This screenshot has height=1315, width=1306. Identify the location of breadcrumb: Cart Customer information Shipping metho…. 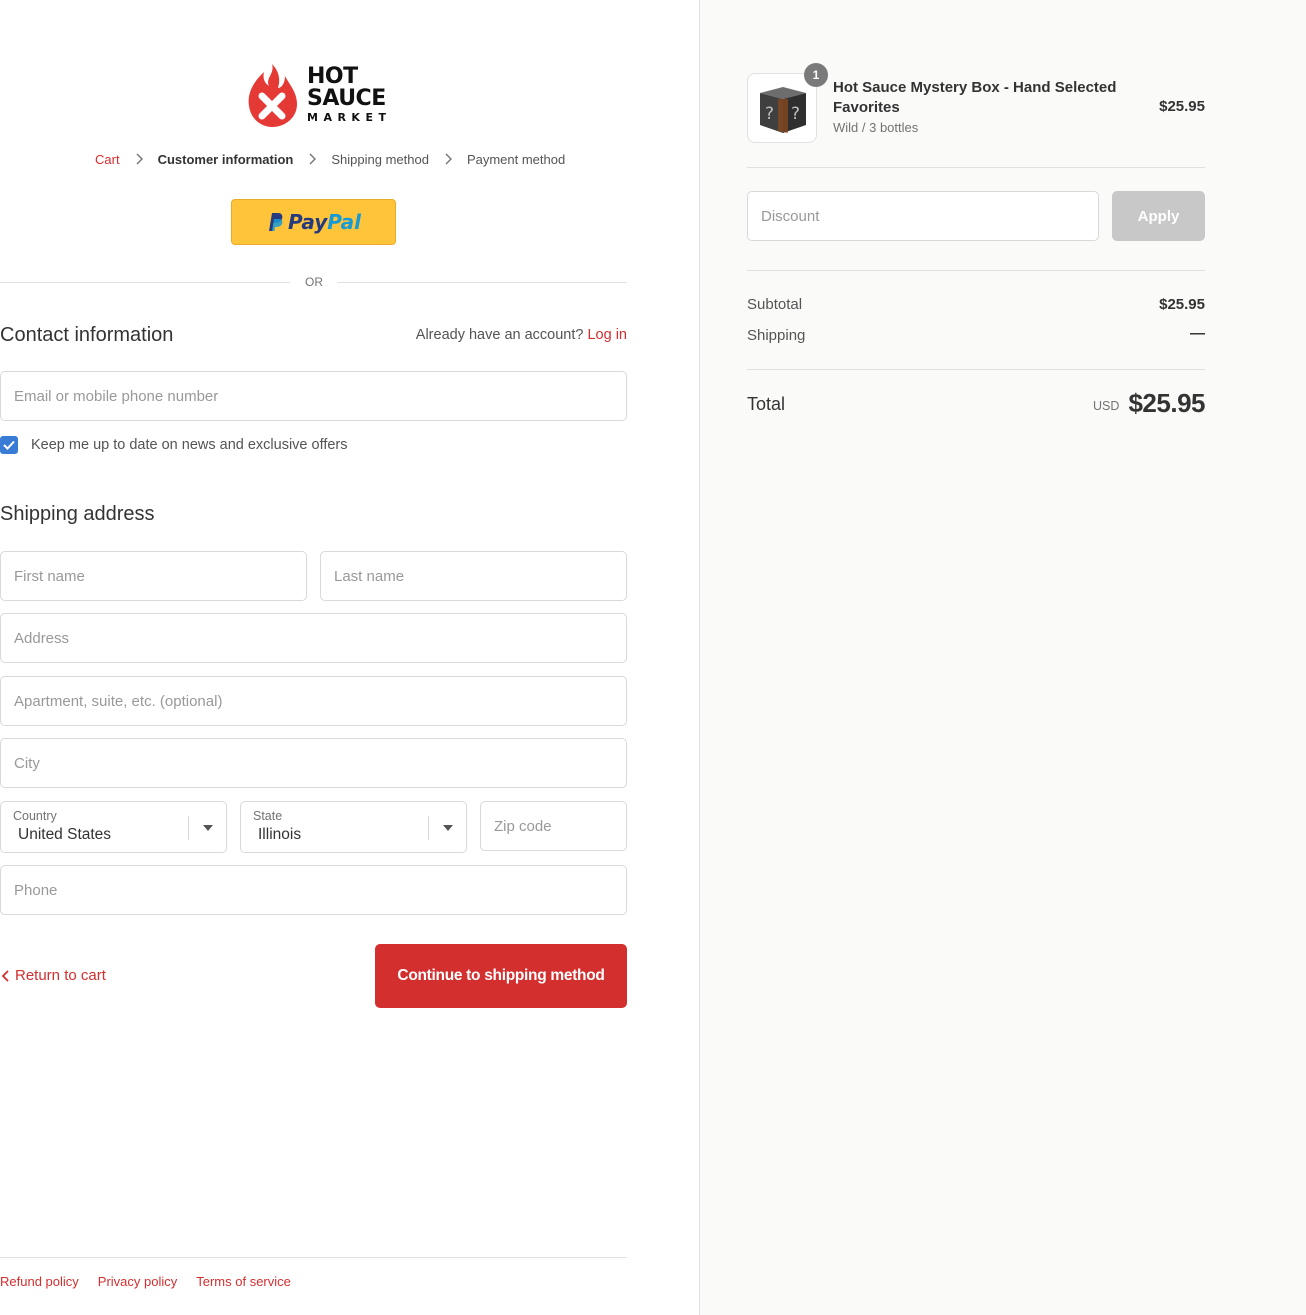
(330, 159).